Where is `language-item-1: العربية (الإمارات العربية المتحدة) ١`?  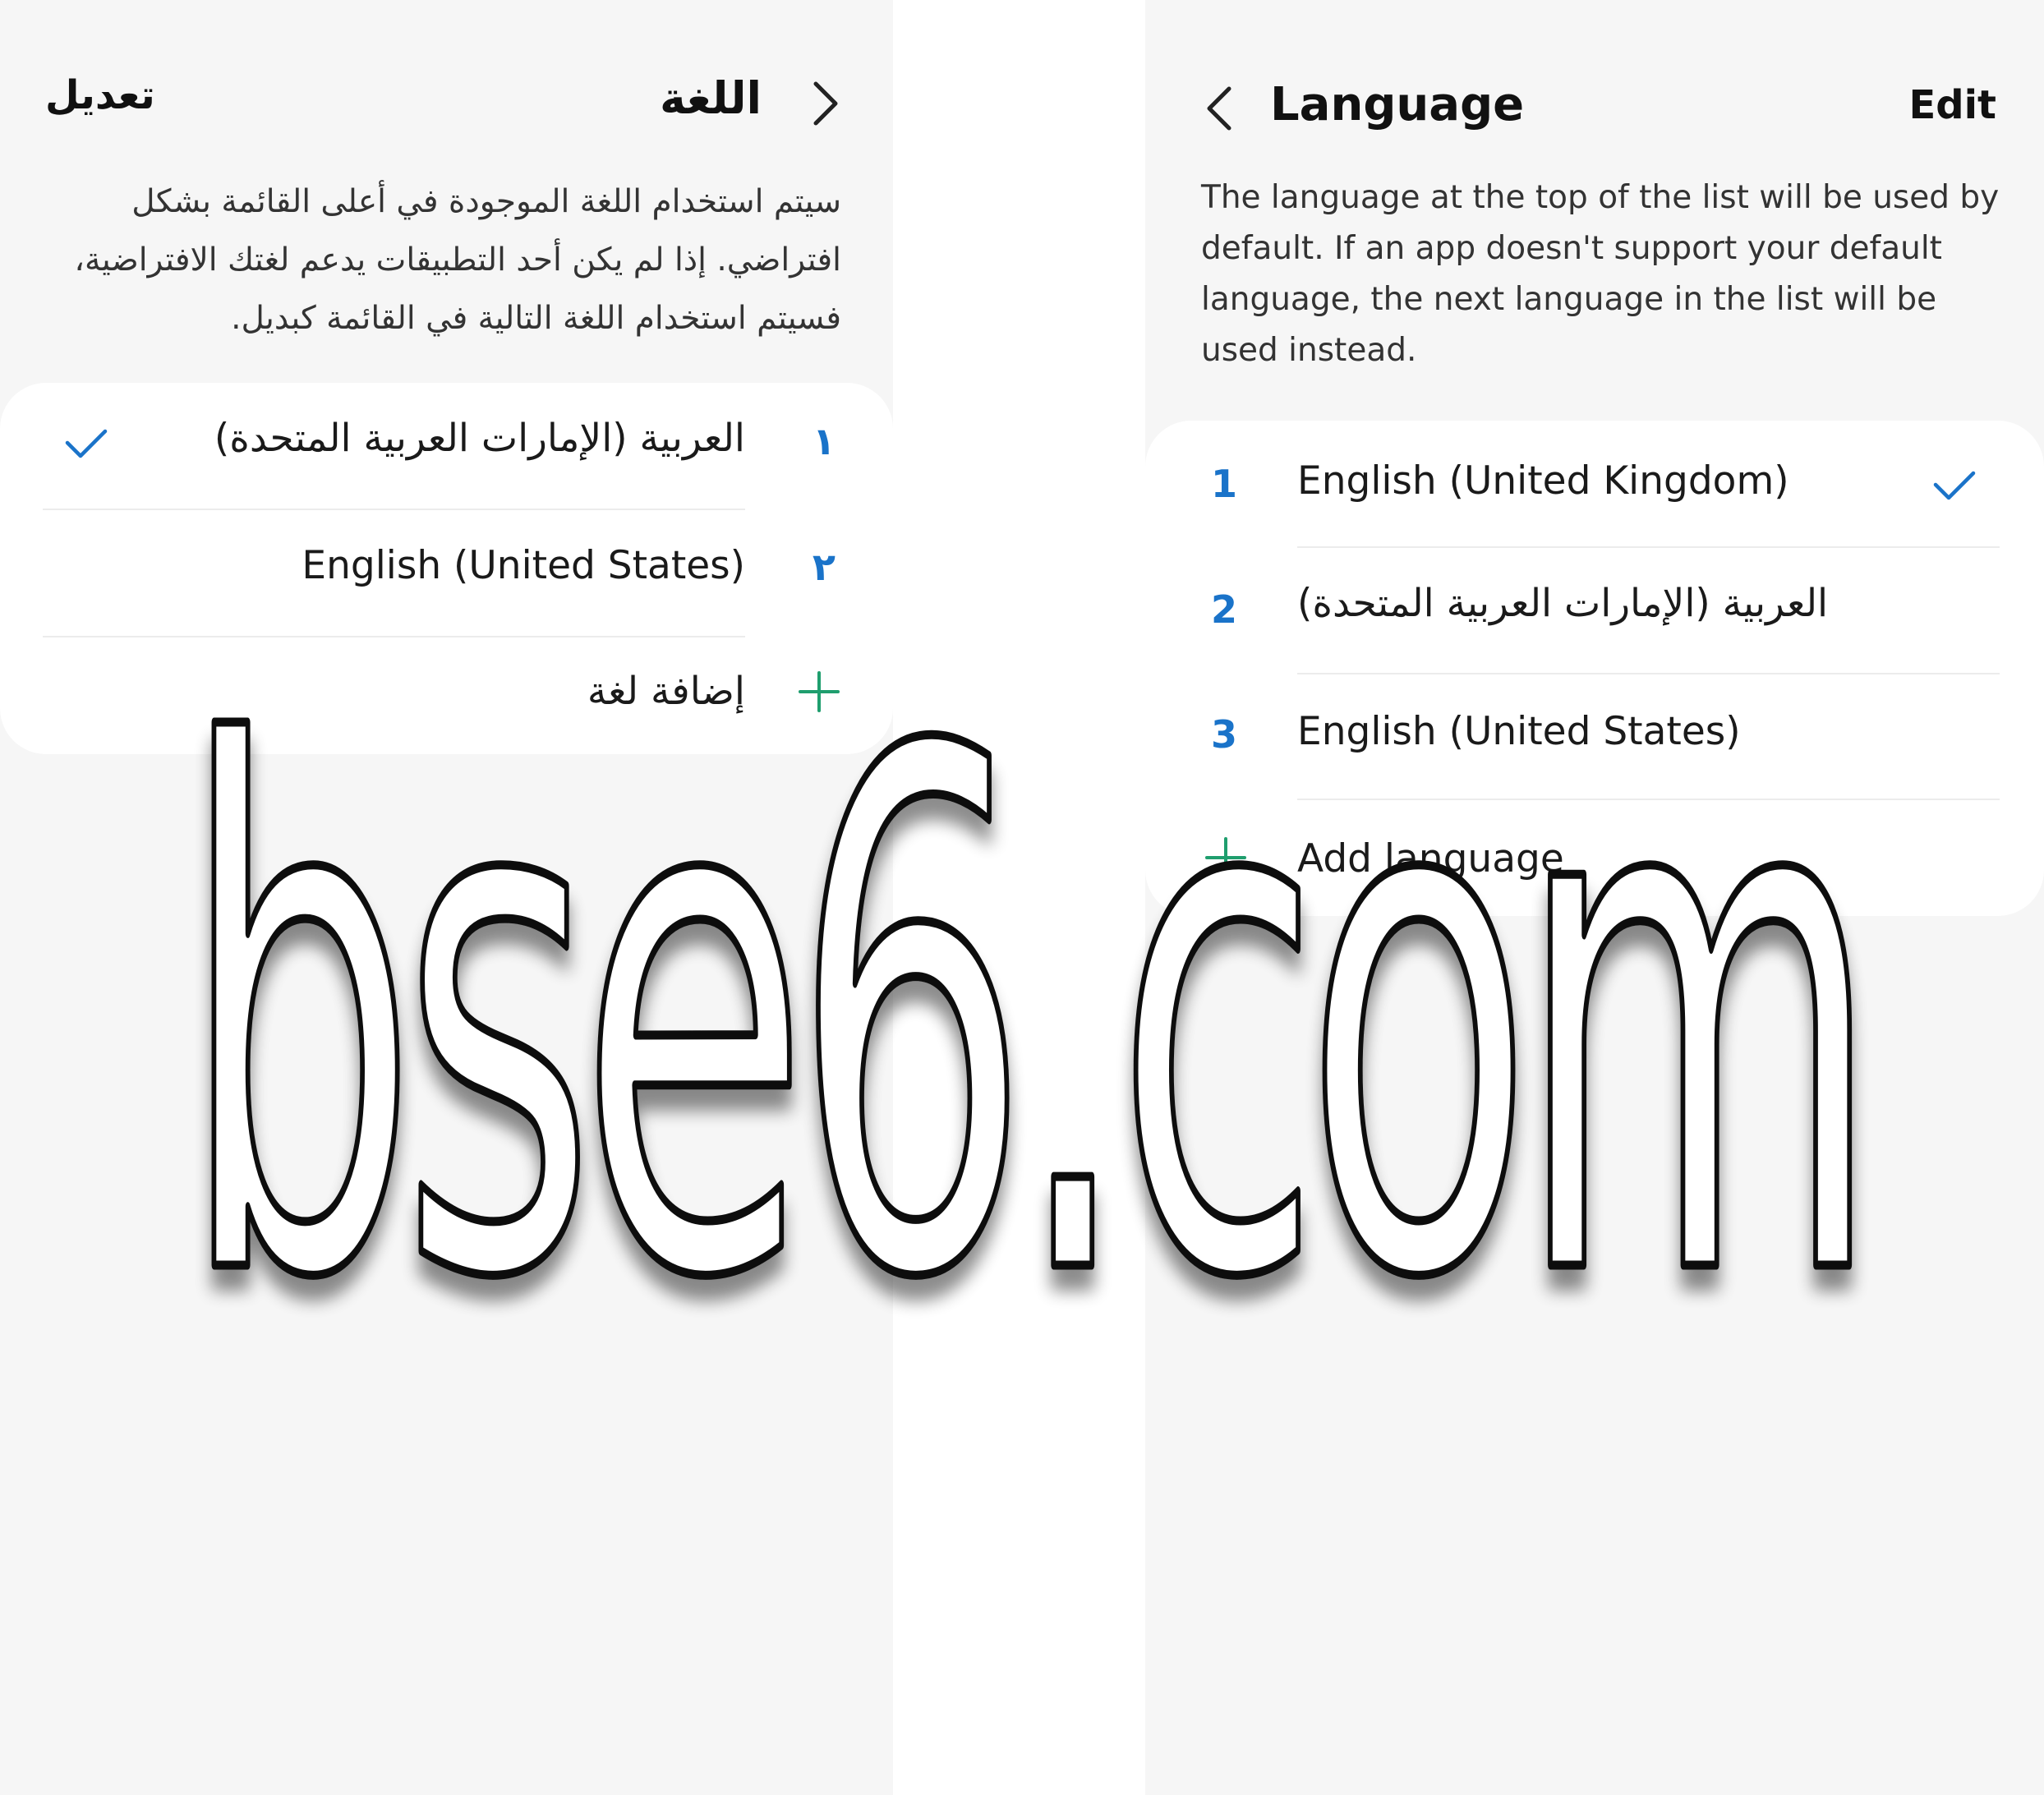
language-item-1: العربية (الإمارات العربية المتحدة) ١ is located at coordinates (447, 446).